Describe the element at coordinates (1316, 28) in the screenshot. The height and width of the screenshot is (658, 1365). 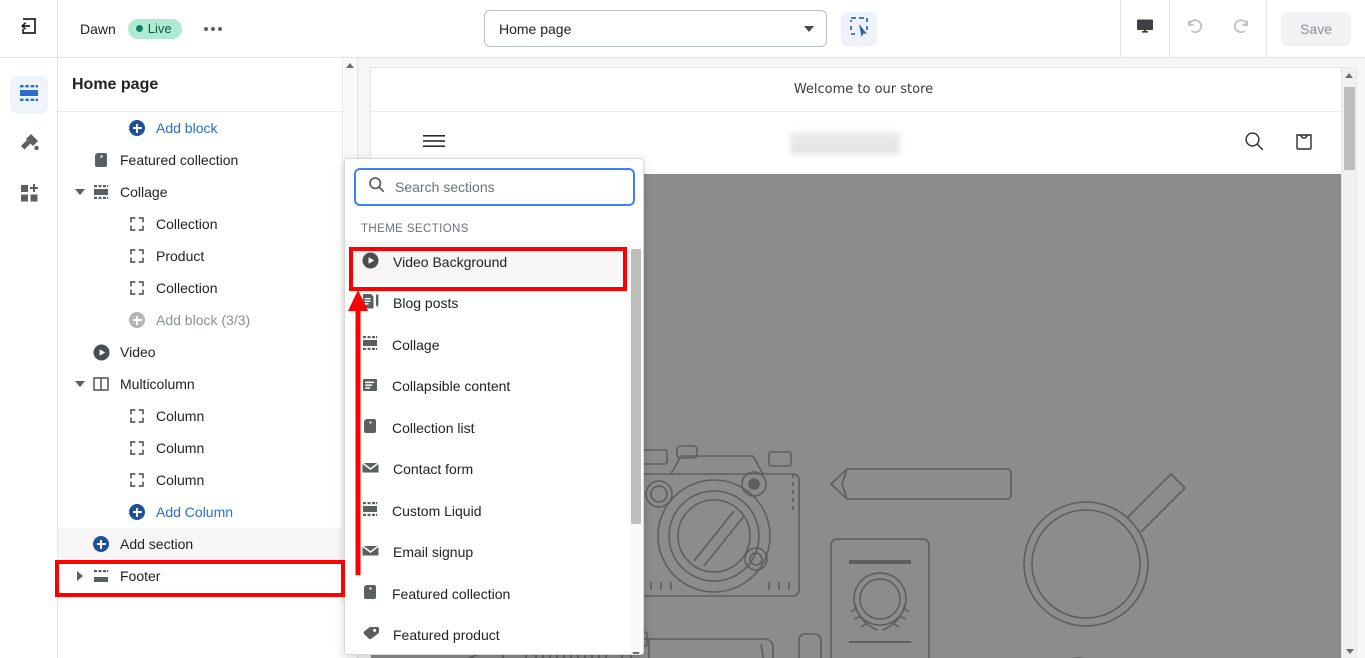
I see `save-button: Save` at that location.